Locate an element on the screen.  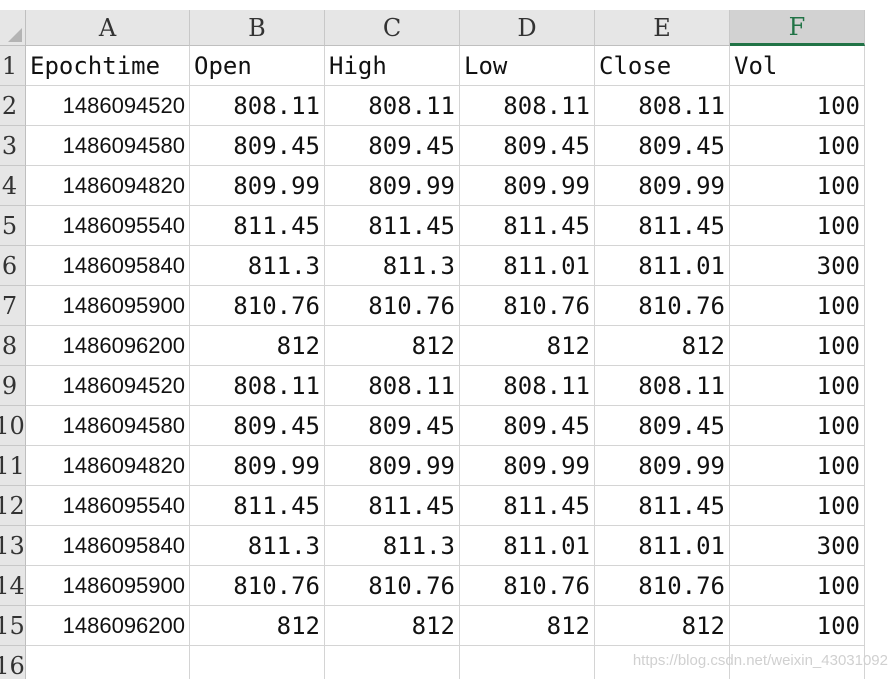
cell-c5: 811.45 is located at coordinates (392, 226).